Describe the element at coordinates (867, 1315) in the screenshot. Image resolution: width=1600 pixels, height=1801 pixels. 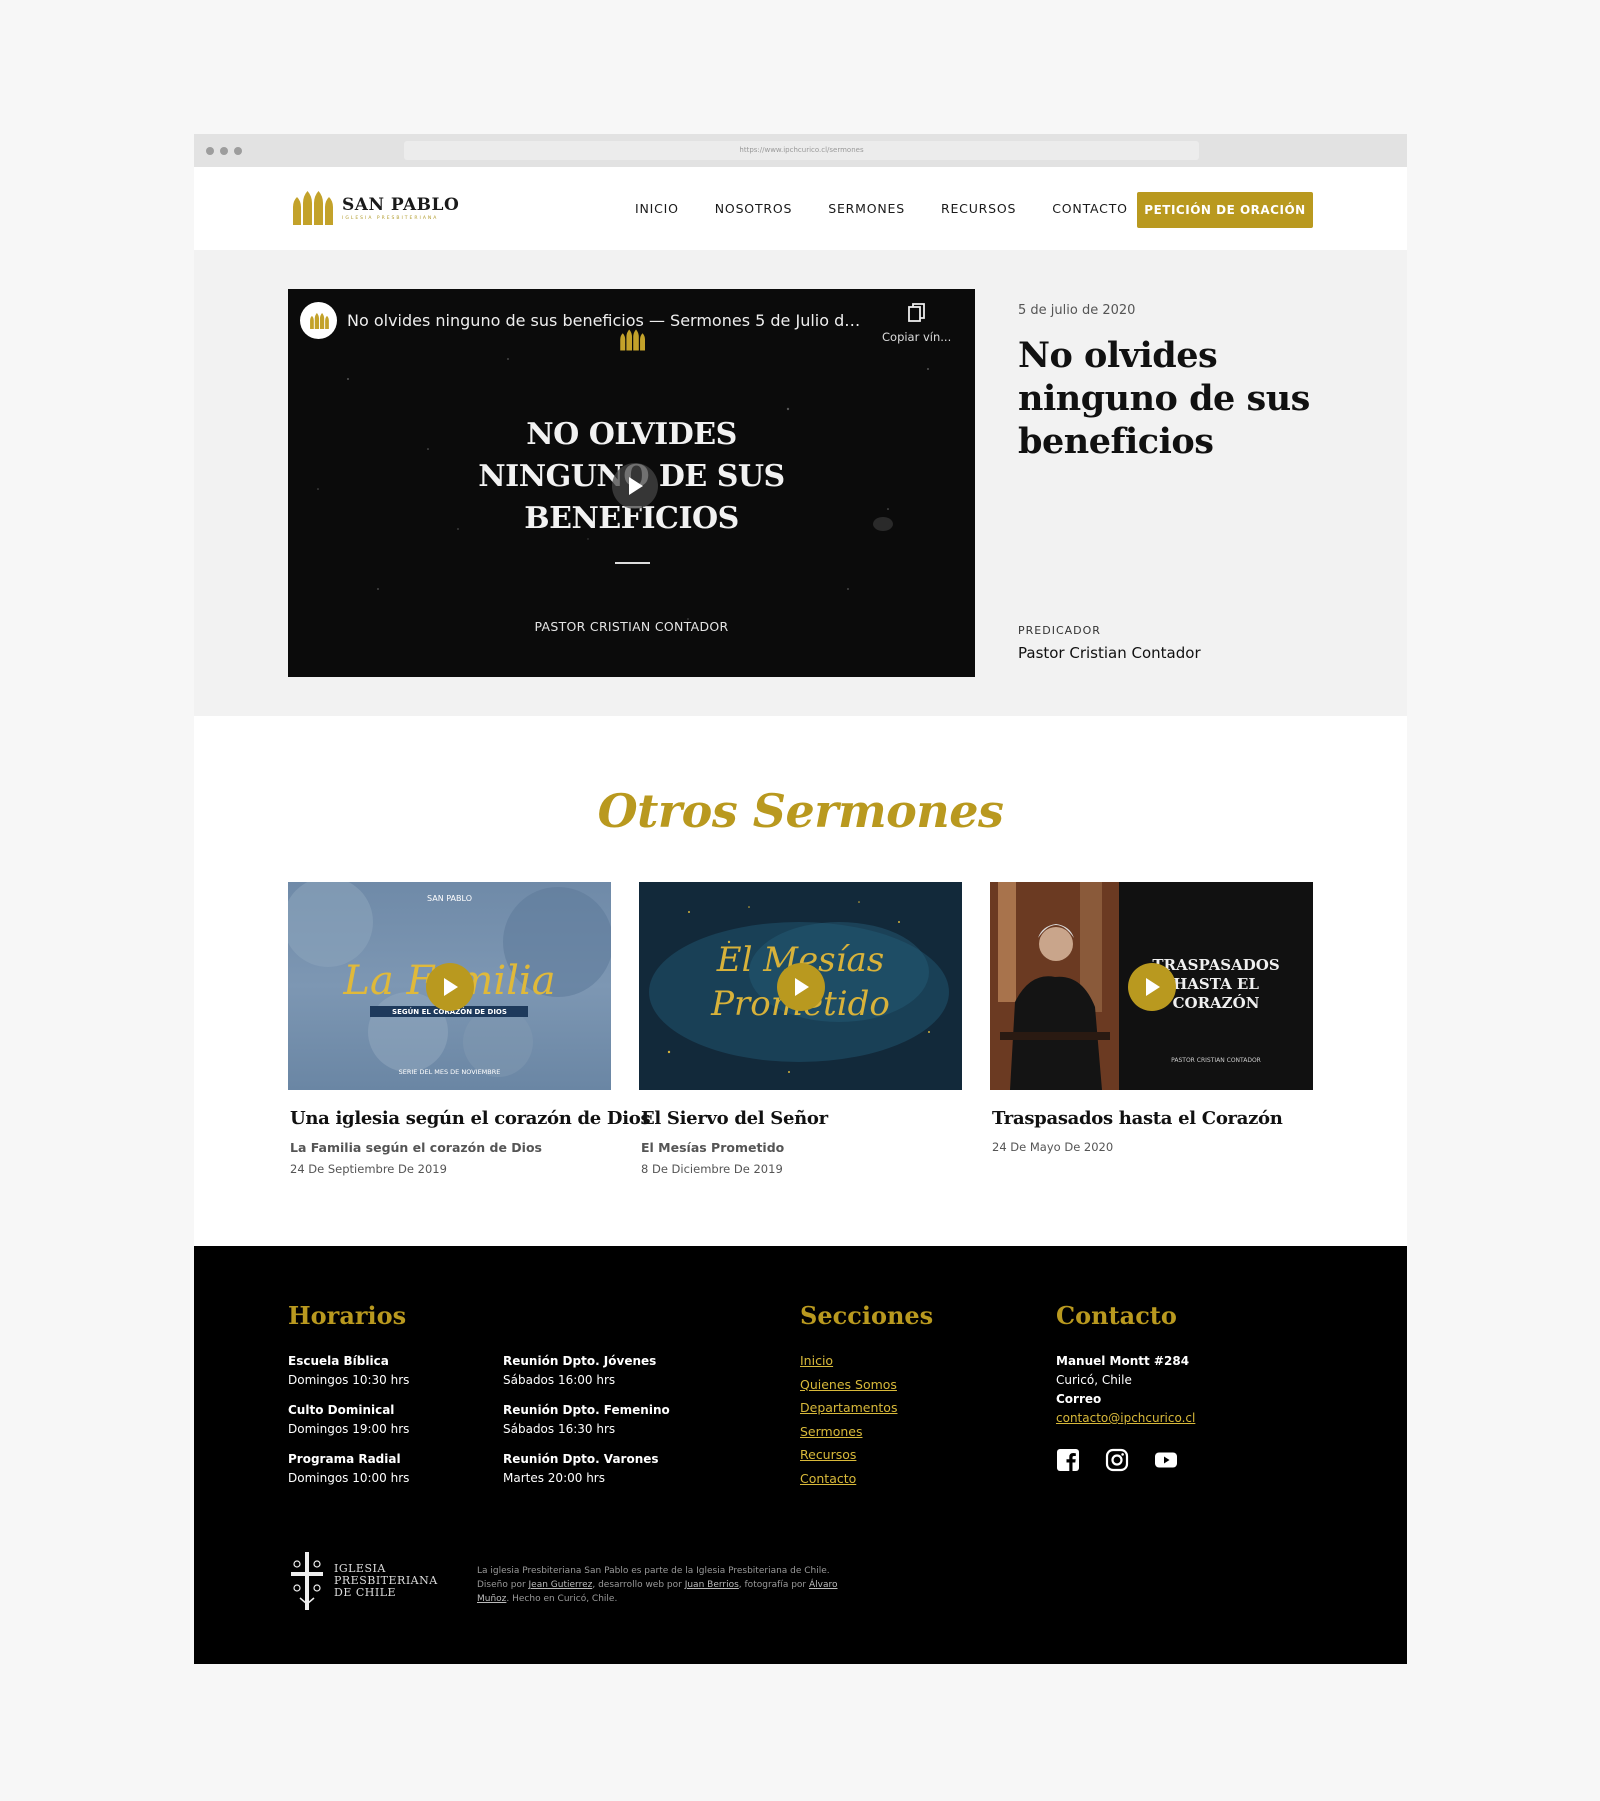
I see `sections-heading: Secciones` at that location.